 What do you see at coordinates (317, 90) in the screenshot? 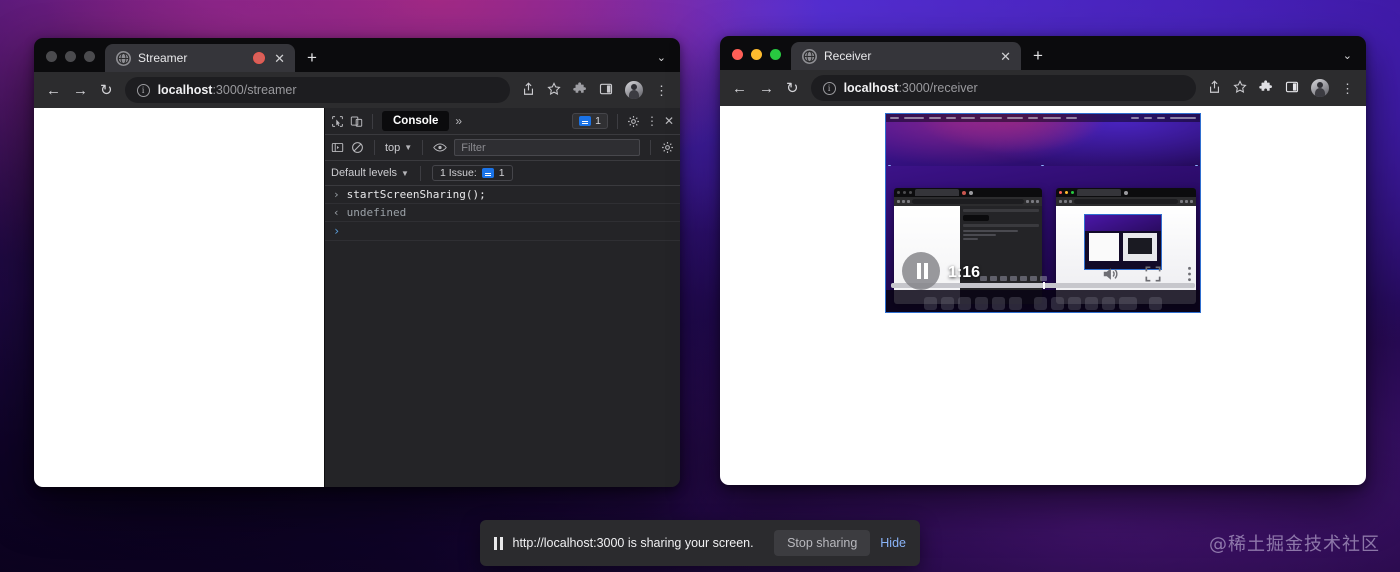
I see `streamer-address-bar: i localhost:3000/streamer` at bounding box center [317, 90].